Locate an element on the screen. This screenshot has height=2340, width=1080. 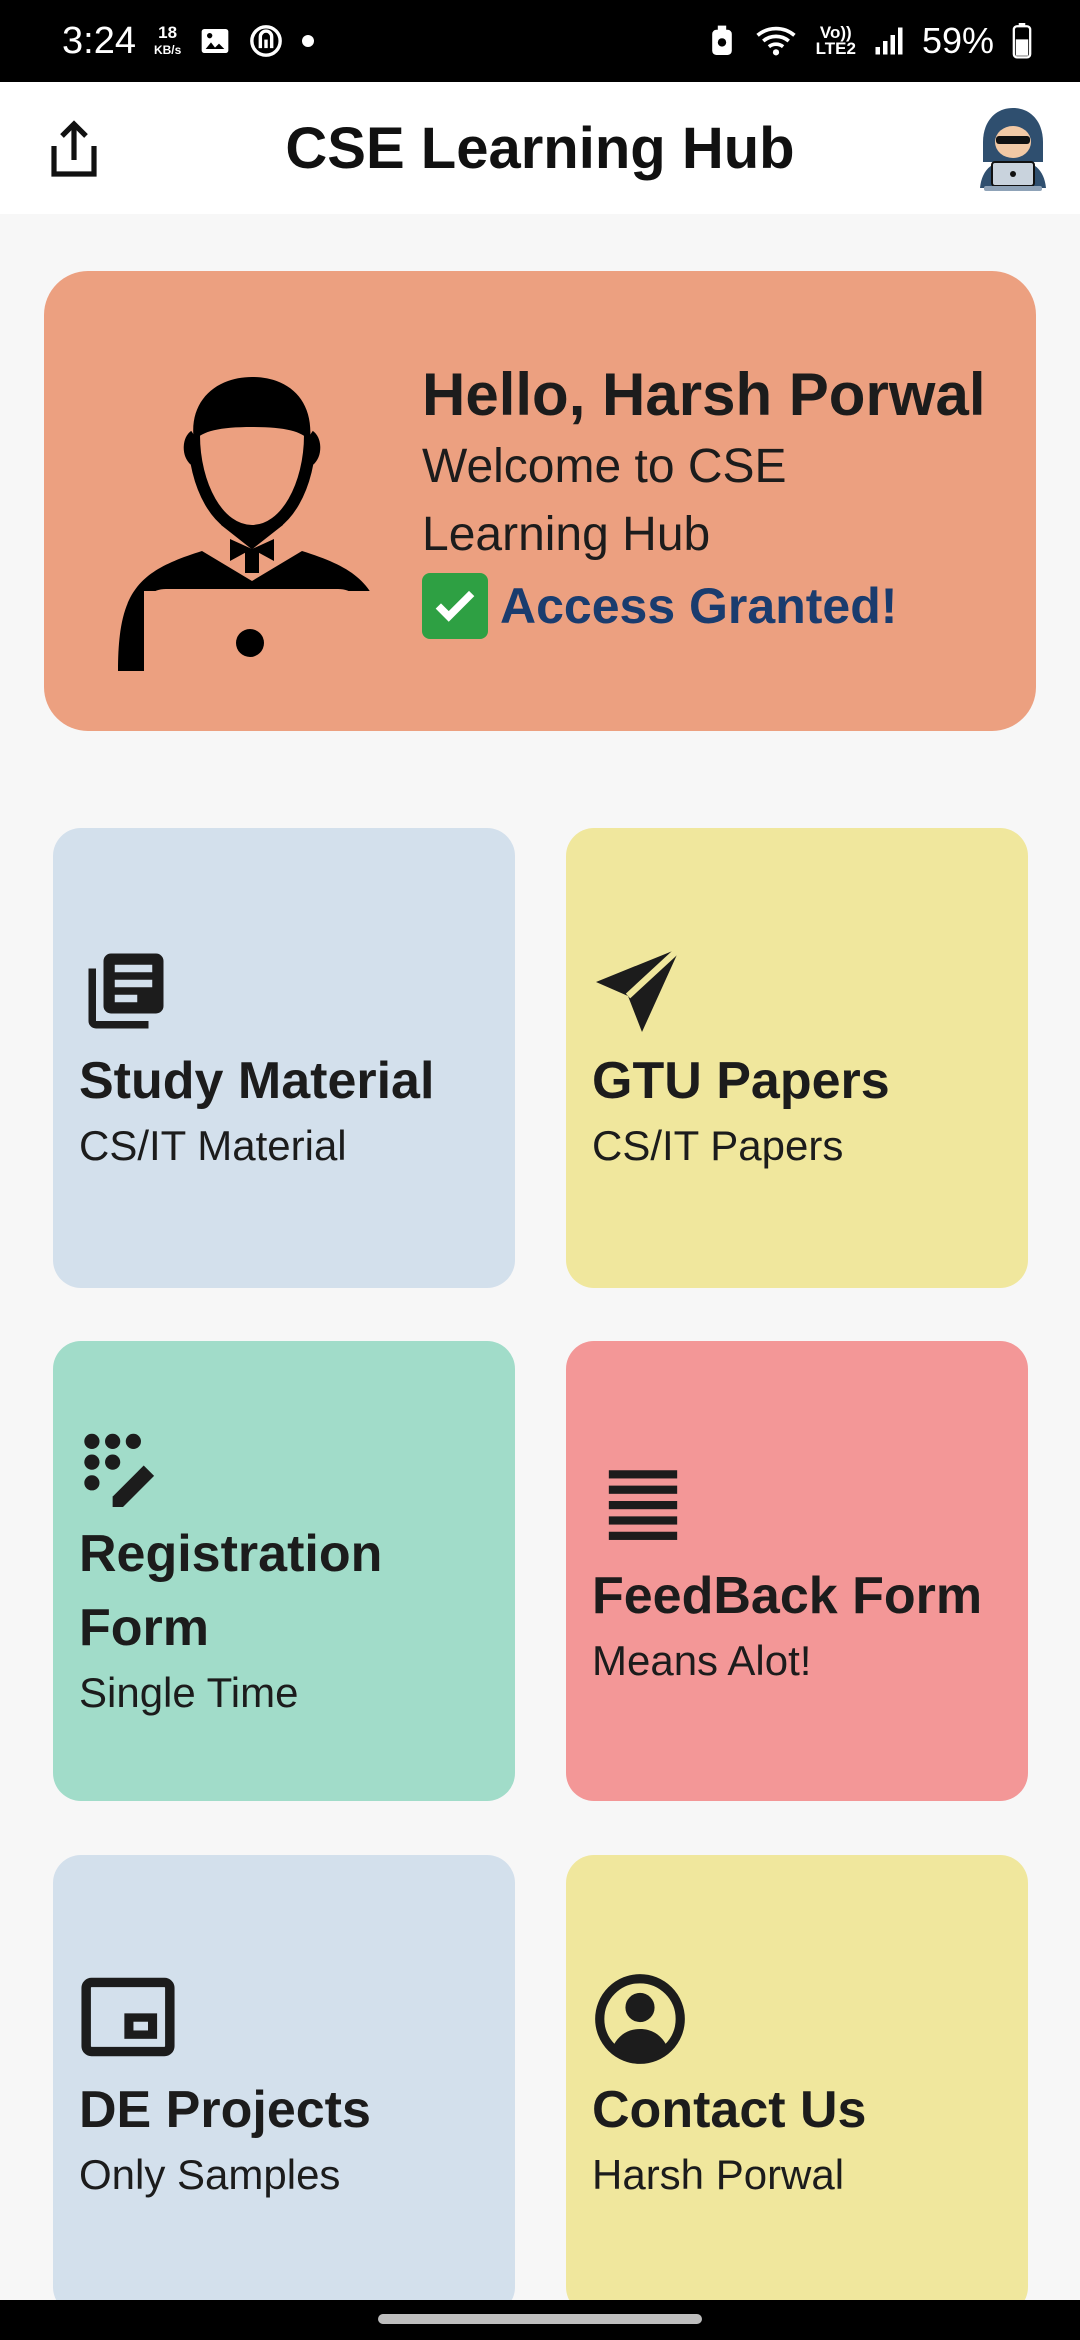
dot-icon is located at coordinates (308, 41).